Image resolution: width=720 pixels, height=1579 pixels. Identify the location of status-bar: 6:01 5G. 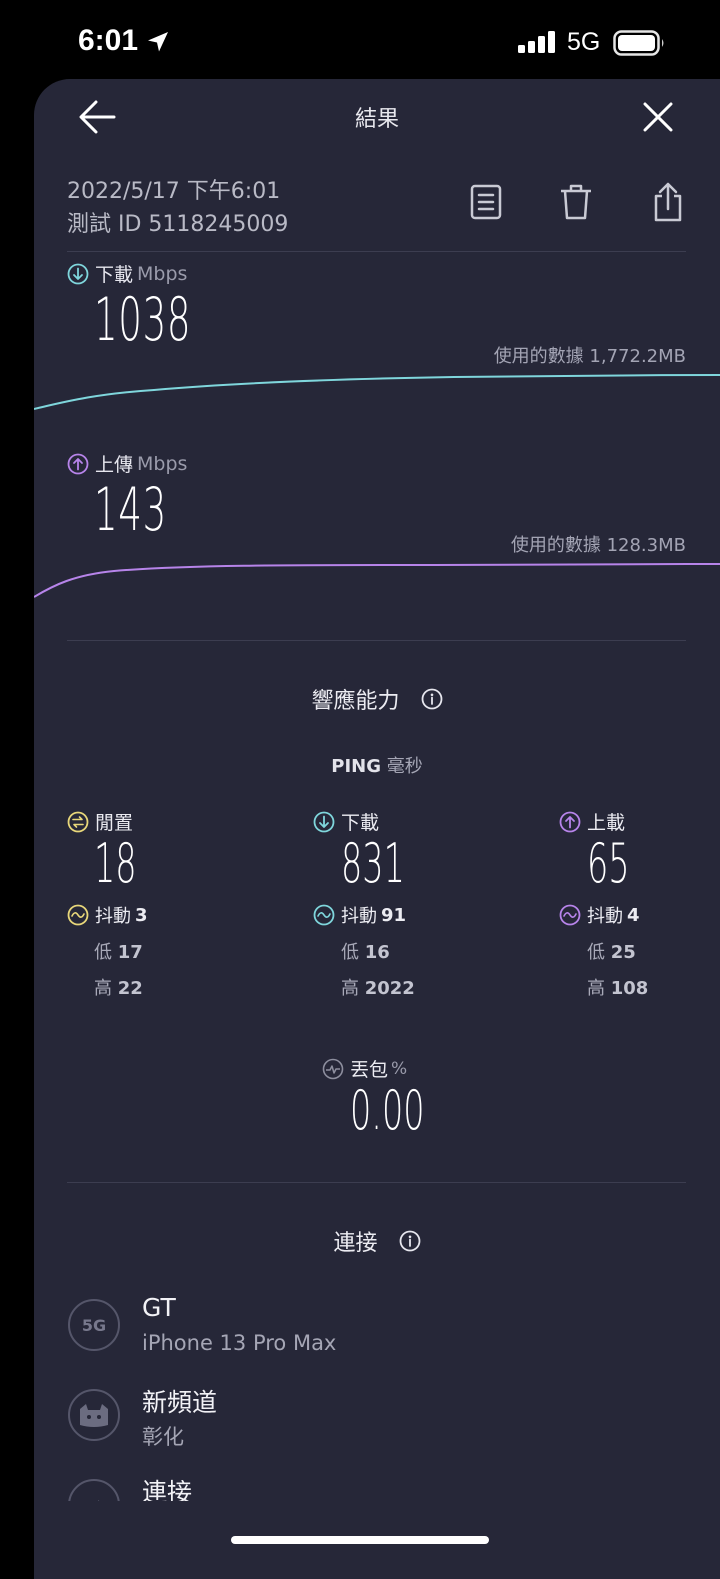
(360, 40).